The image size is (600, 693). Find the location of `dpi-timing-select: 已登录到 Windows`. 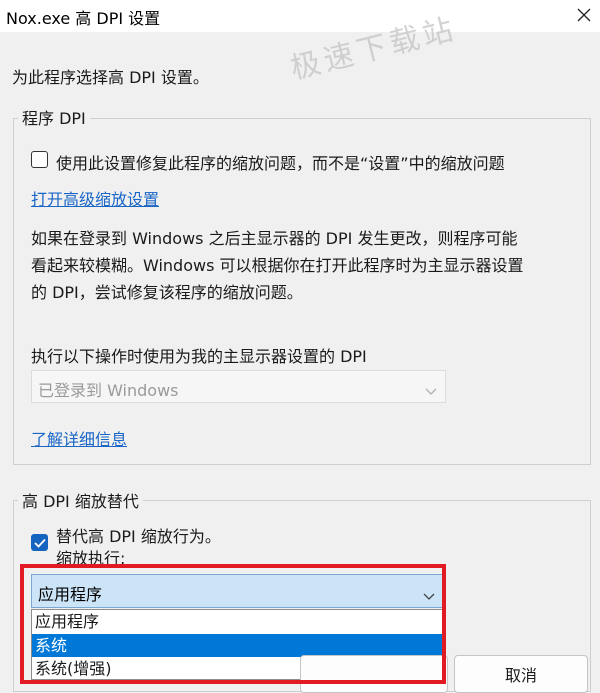

dpi-timing-select: 已登录到 Windows is located at coordinates (238, 386).